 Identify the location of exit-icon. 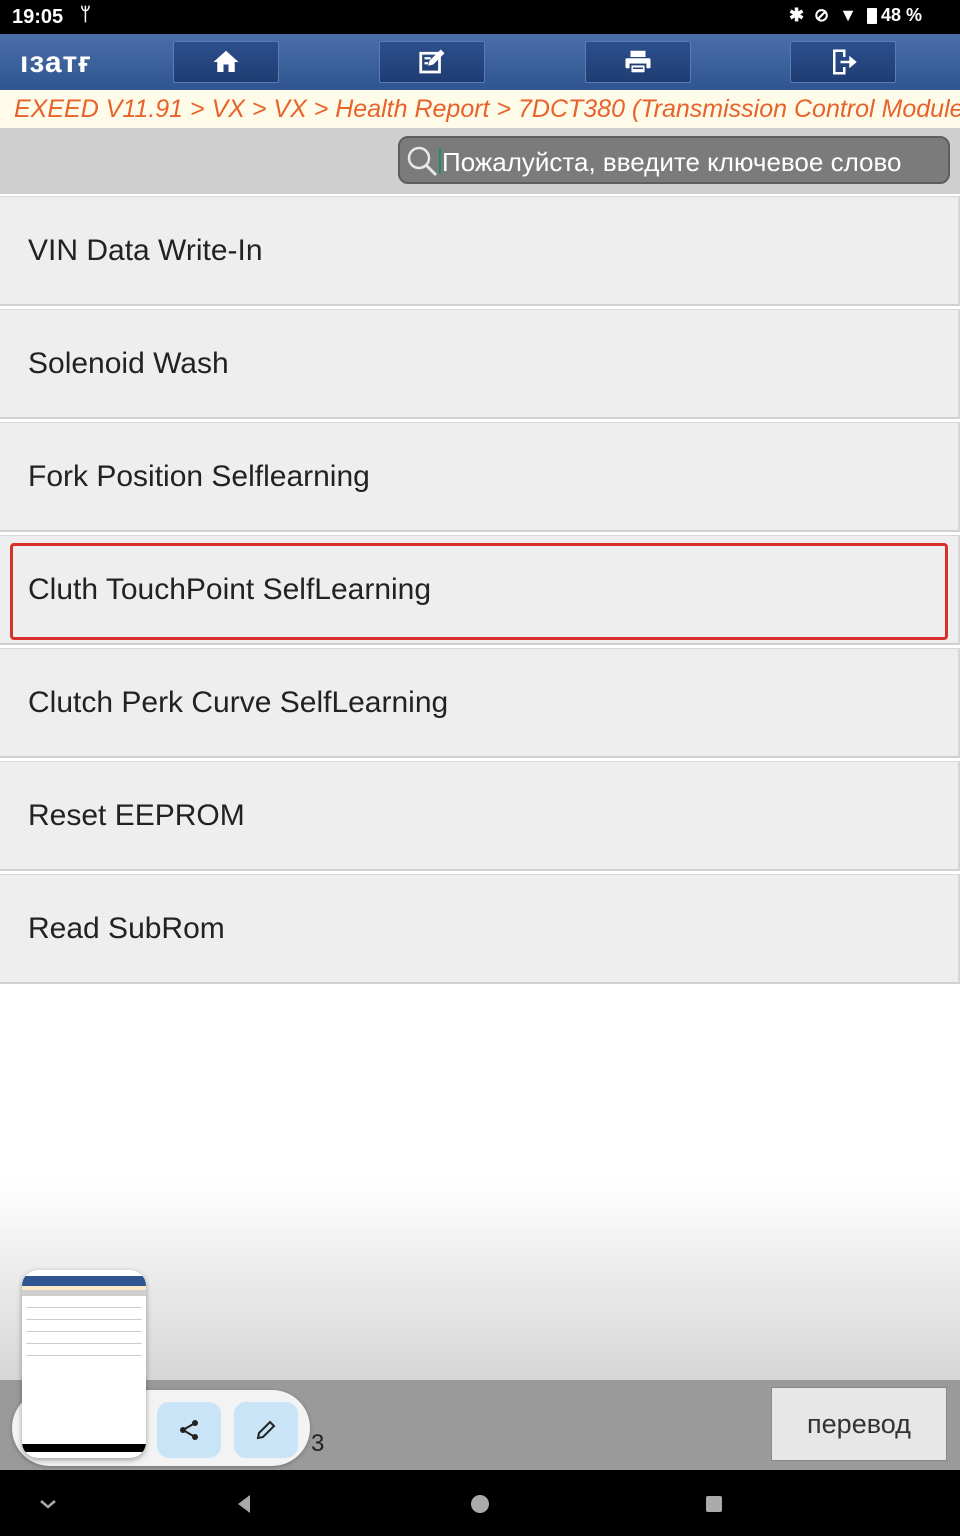
(845, 62).